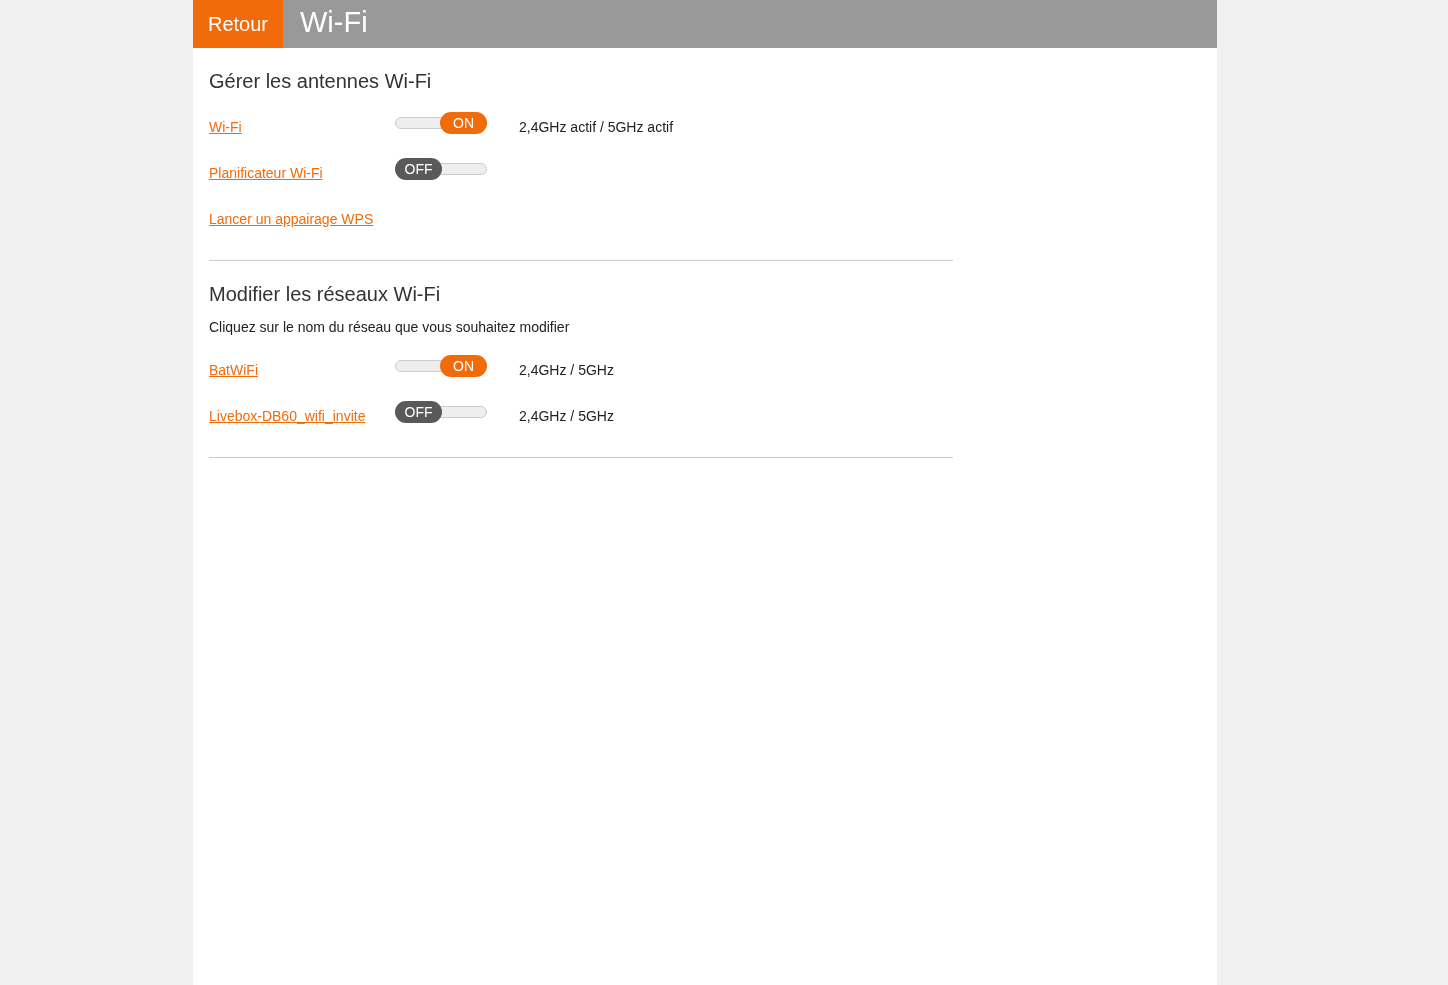 Image resolution: width=1448 pixels, height=985 pixels. I want to click on setting-link: Planificateur Wi-Fi, so click(266, 173).